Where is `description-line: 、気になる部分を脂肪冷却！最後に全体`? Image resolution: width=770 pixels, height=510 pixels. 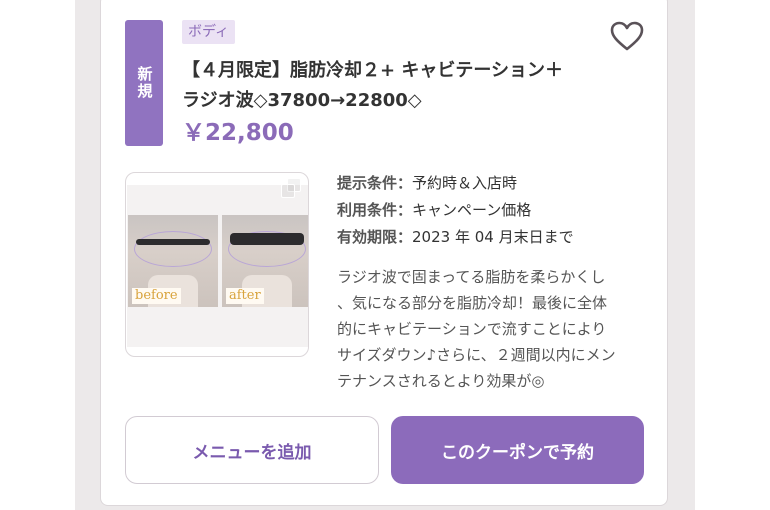
description-line: 、気になる部分を脂肪冷却！最後に全体 is located at coordinates (472, 303).